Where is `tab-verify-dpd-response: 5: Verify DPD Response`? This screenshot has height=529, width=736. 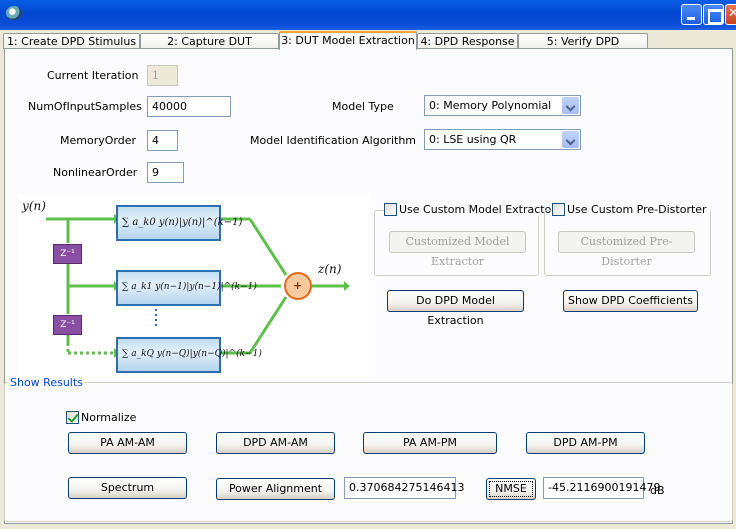 tab-verify-dpd-response: 5: Verify DPD Response is located at coordinates (583, 48).